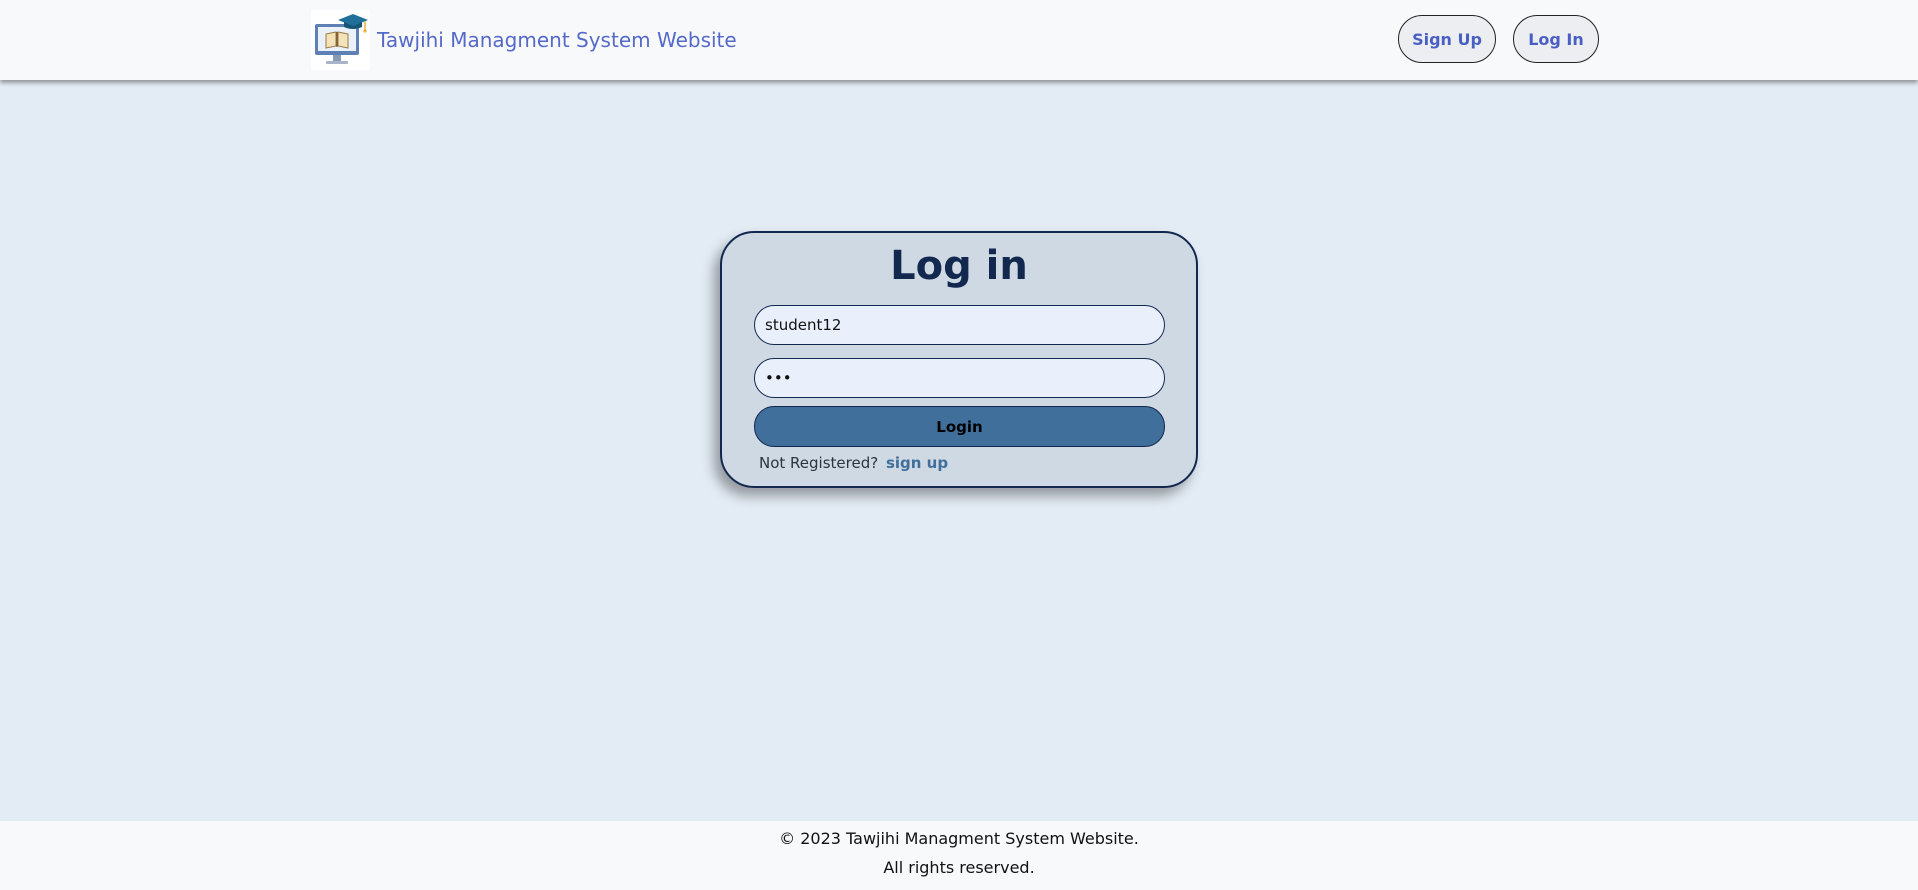 The image size is (1918, 890). I want to click on login-card: Log in Login Not Registered? sign up, so click(959, 359).